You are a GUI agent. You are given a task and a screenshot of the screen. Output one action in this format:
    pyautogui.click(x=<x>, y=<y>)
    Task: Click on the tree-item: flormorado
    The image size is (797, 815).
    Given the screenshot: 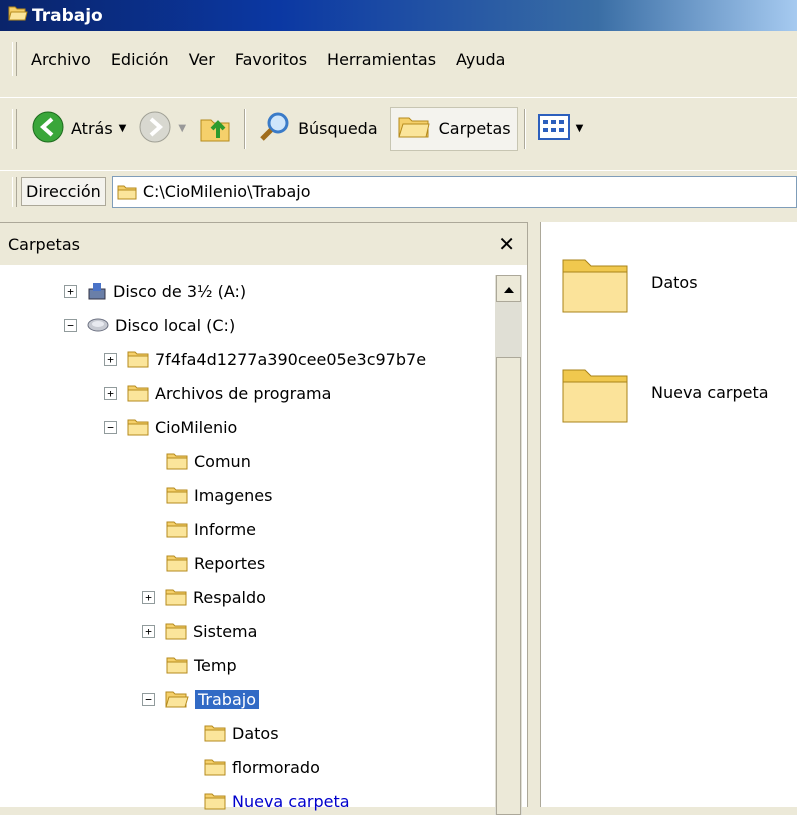 What is the action you would take?
    pyautogui.click(x=262, y=767)
    